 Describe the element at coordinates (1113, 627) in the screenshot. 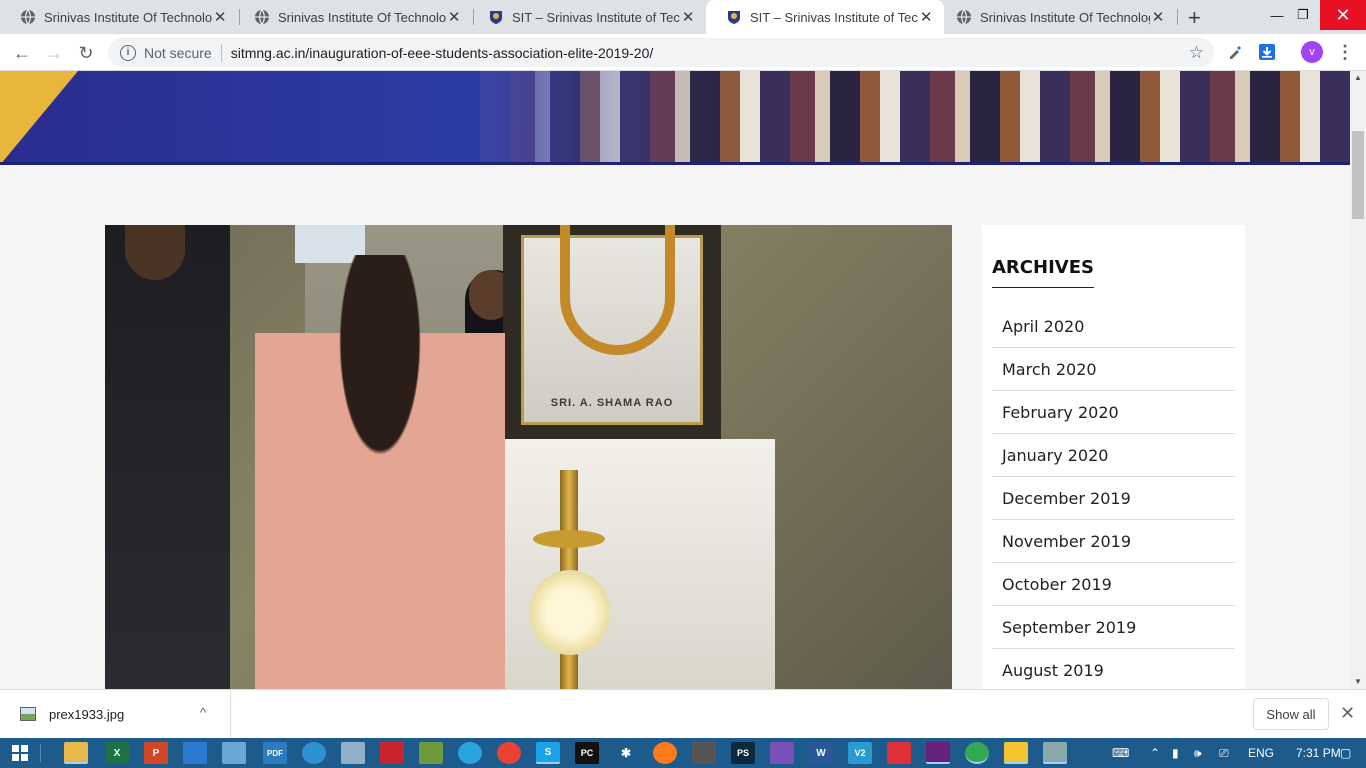

I see `archive-link: September 2019` at that location.